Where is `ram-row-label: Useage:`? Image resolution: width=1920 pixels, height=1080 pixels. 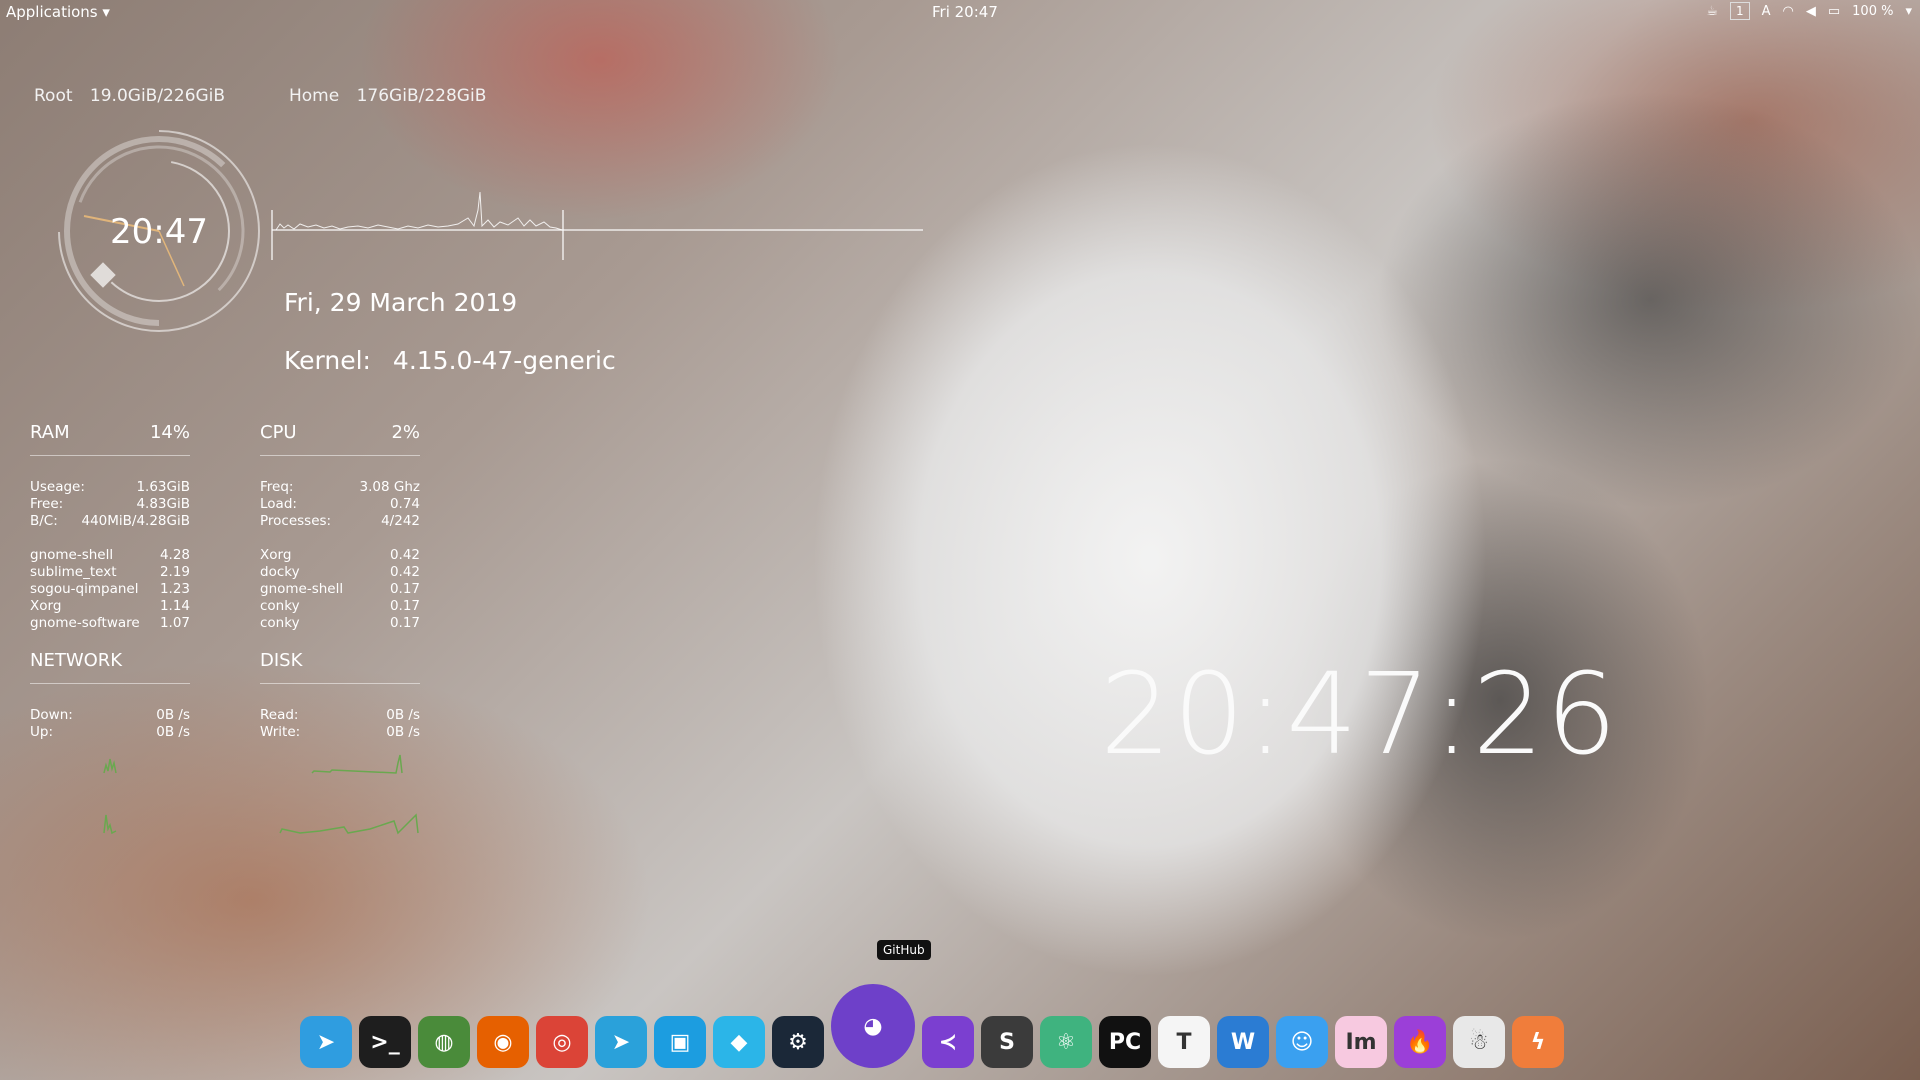 ram-row-label: Useage: is located at coordinates (57, 487).